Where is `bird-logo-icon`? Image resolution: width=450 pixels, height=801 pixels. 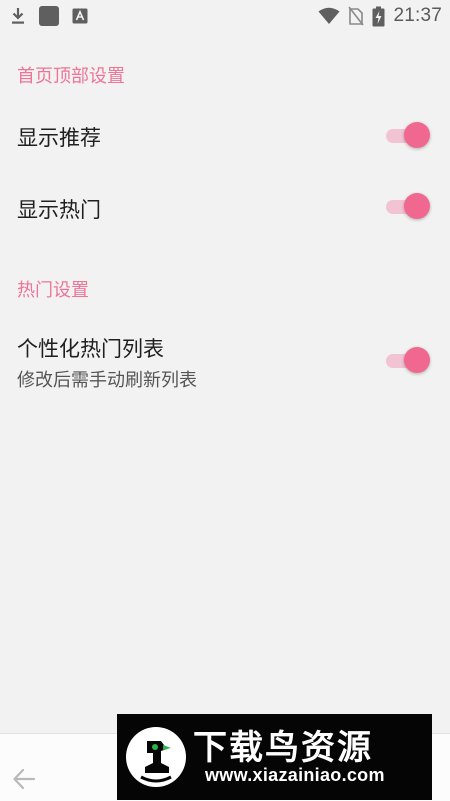
bird-logo-icon is located at coordinates (156, 759).